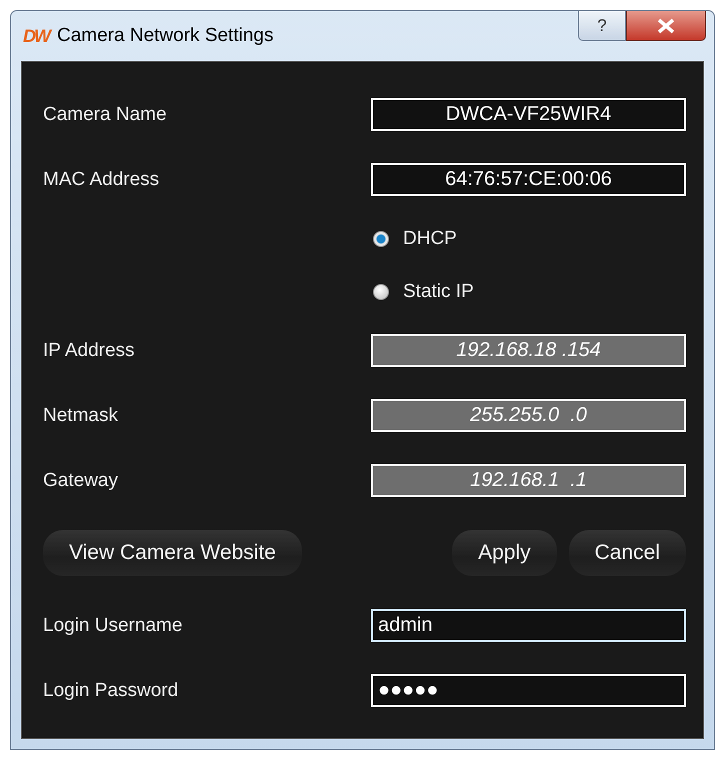 The height and width of the screenshot is (761, 727). Describe the element at coordinates (438, 291) in the screenshot. I see `radio-label: Static IP` at that location.